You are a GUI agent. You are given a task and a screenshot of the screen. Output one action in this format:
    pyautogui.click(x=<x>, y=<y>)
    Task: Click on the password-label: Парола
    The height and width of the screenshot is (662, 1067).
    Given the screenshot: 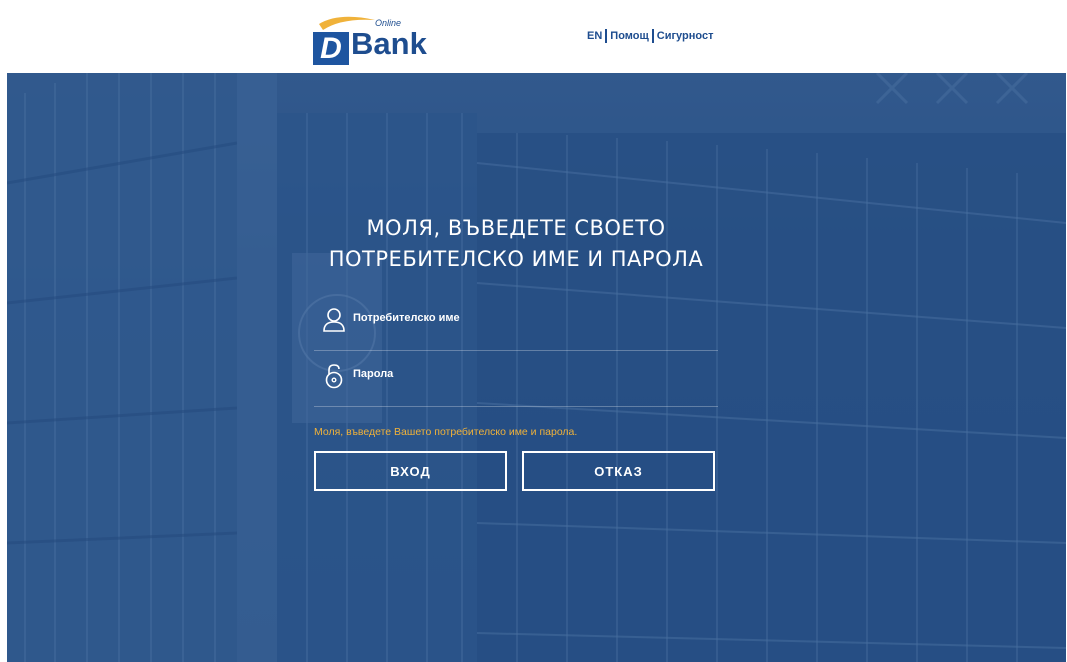 What is the action you would take?
    pyautogui.click(x=373, y=374)
    